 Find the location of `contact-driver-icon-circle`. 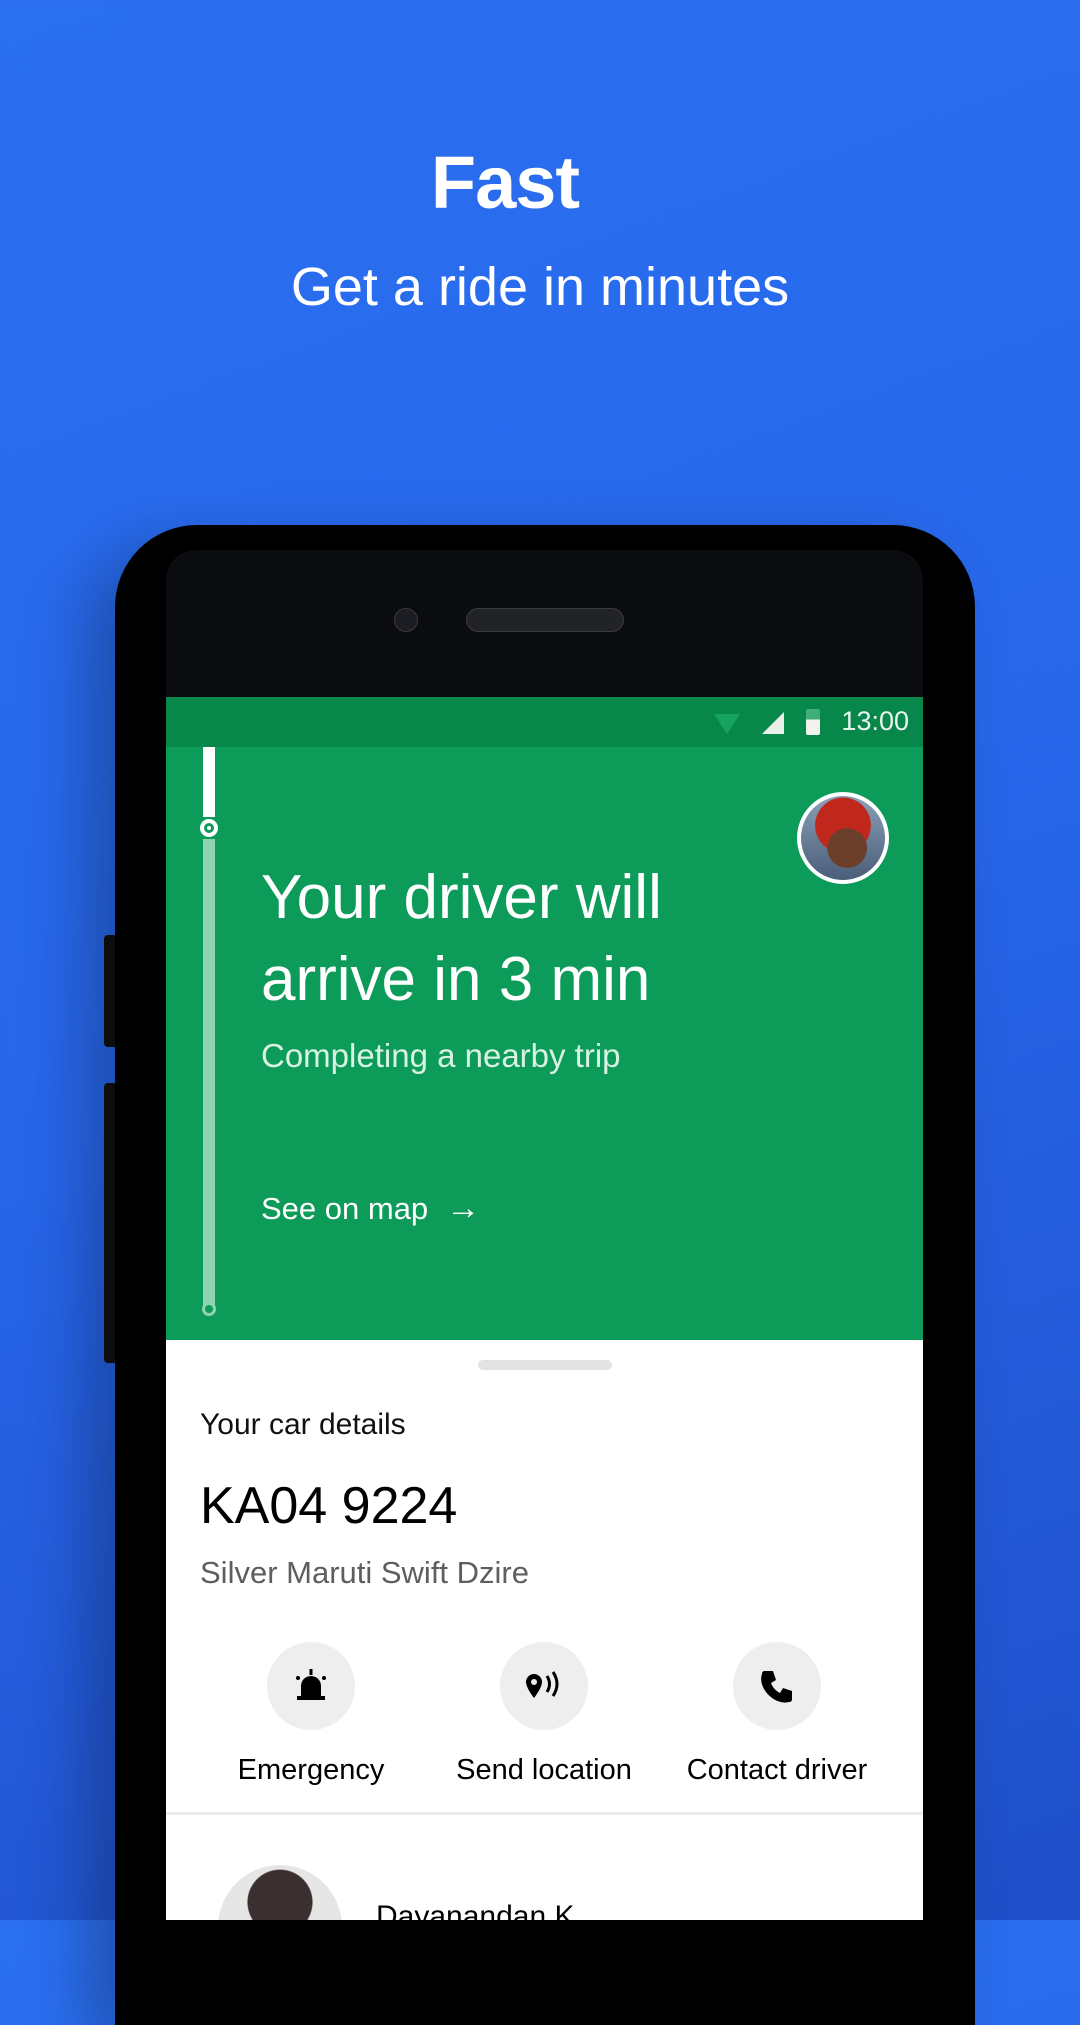

contact-driver-icon-circle is located at coordinates (777, 1686).